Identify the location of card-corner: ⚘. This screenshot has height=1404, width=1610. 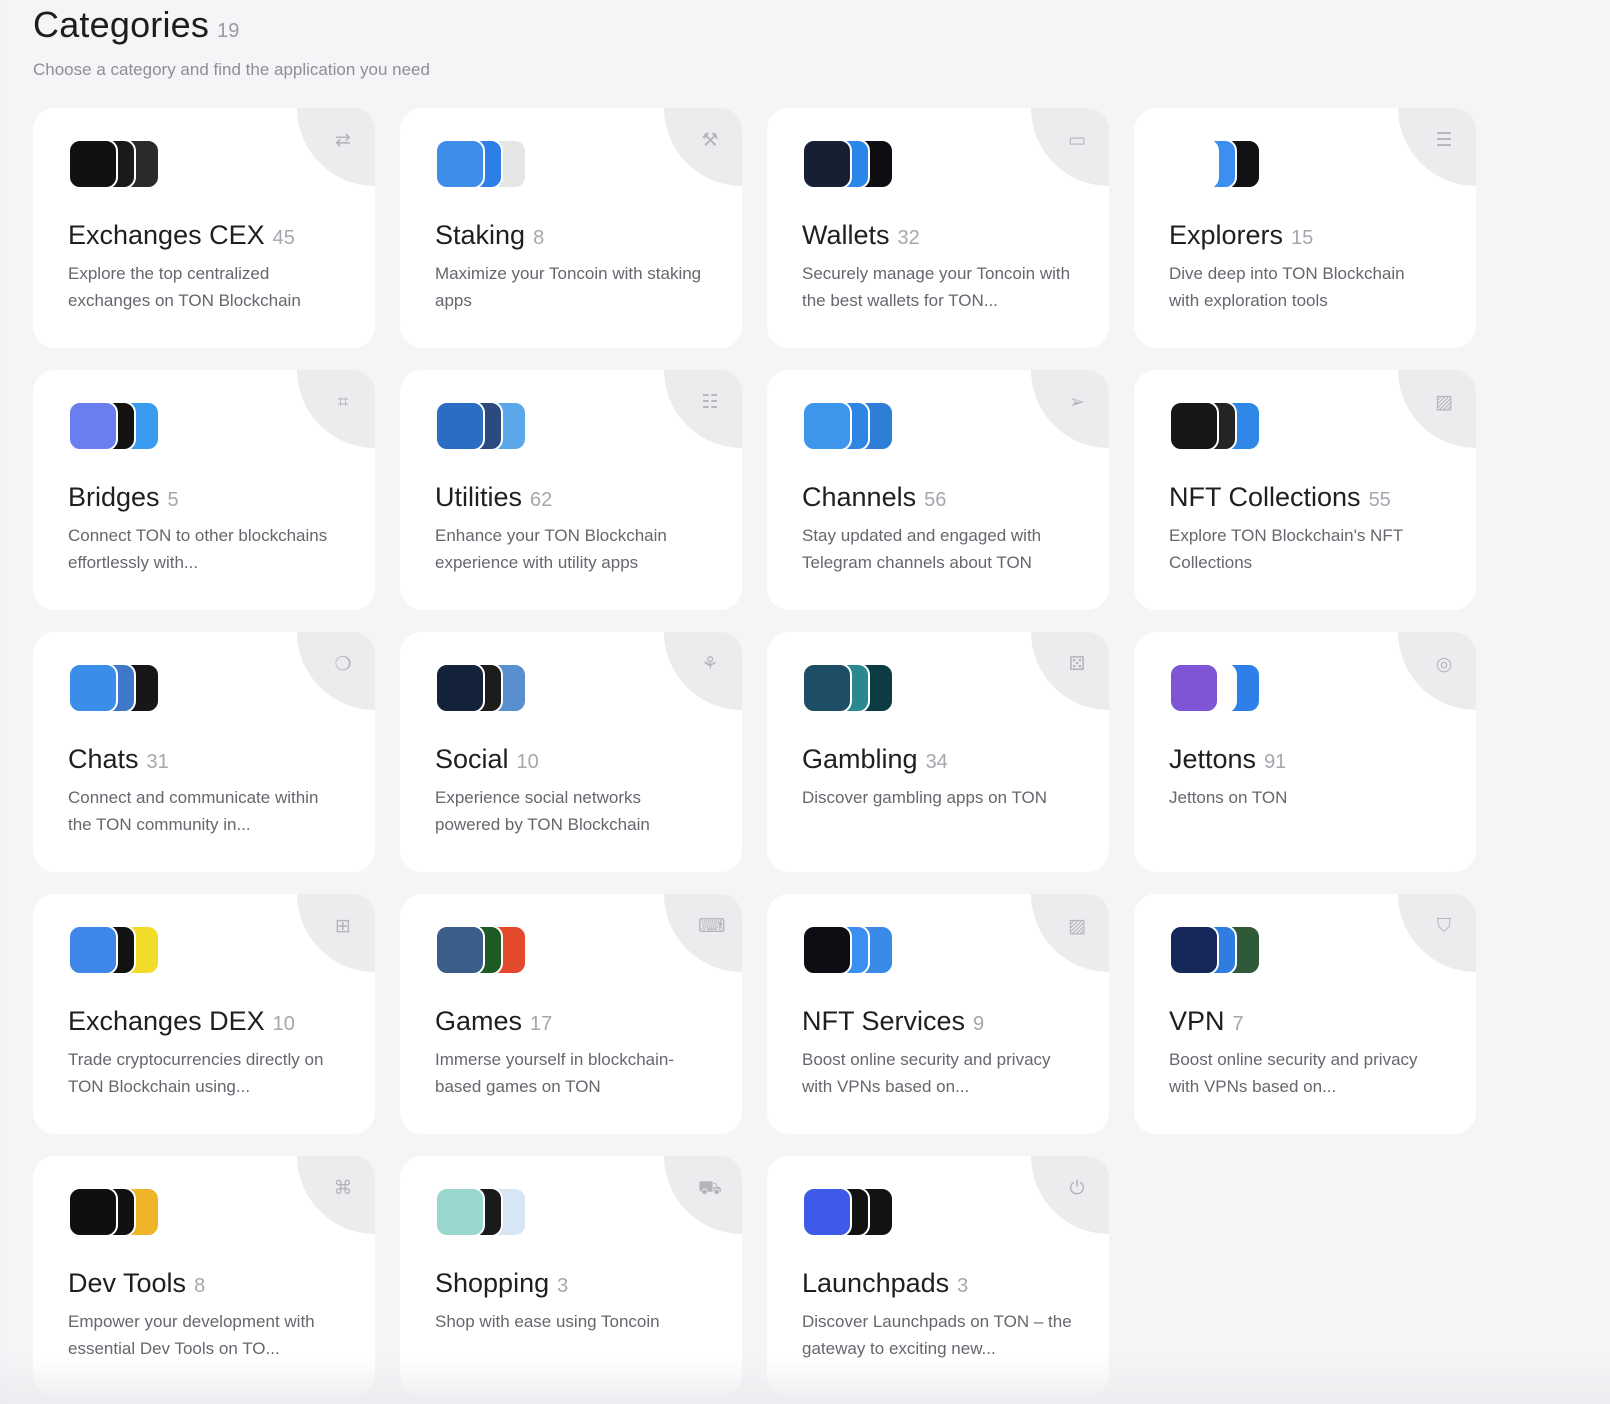
(703, 671).